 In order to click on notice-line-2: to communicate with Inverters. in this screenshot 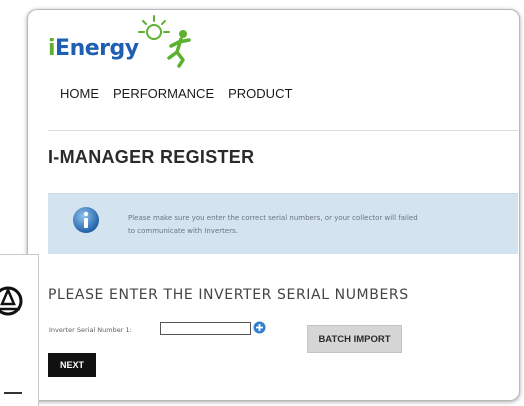, I will do `click(183, 231)`.